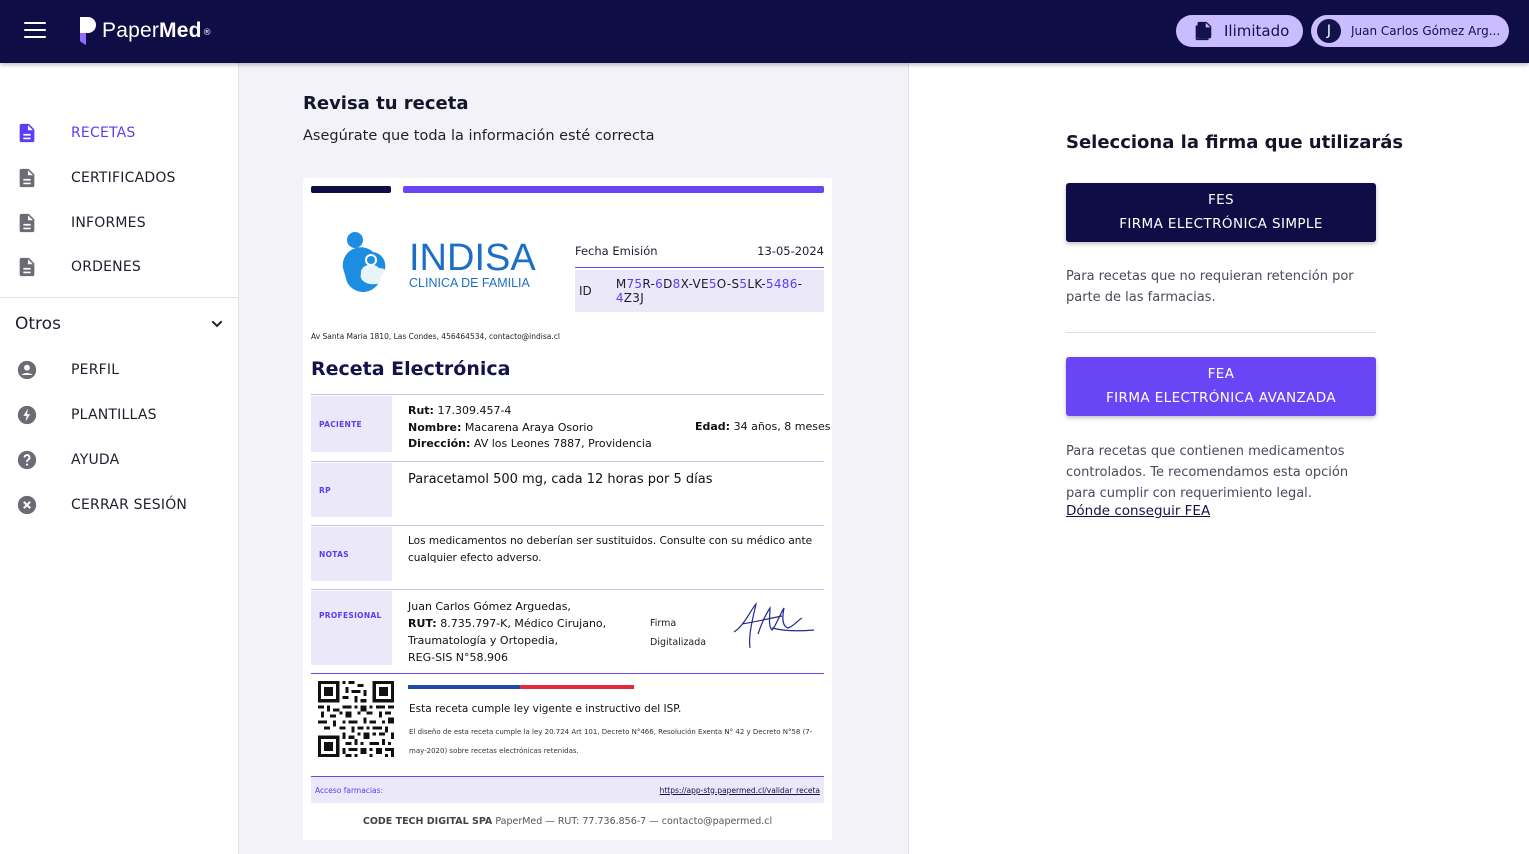  I want to click on sidebar-item-label: AYUDA, so click(95, 460).